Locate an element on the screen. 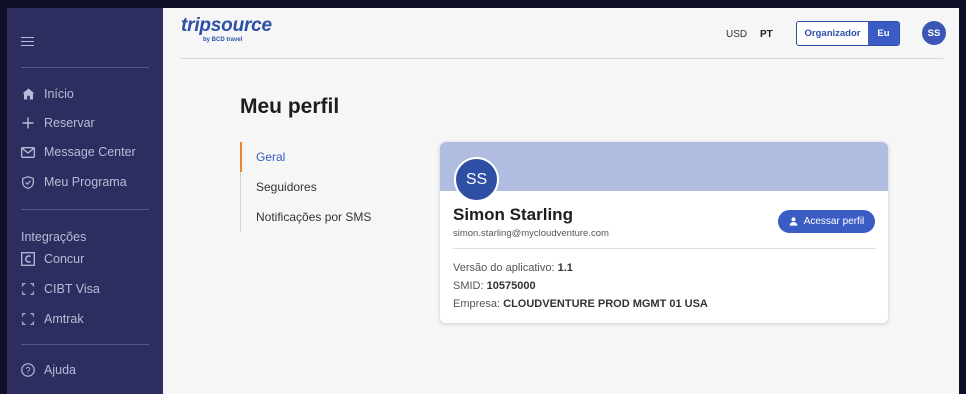  sidebar-item-inicio: Início is located at coordinates (47, 94).